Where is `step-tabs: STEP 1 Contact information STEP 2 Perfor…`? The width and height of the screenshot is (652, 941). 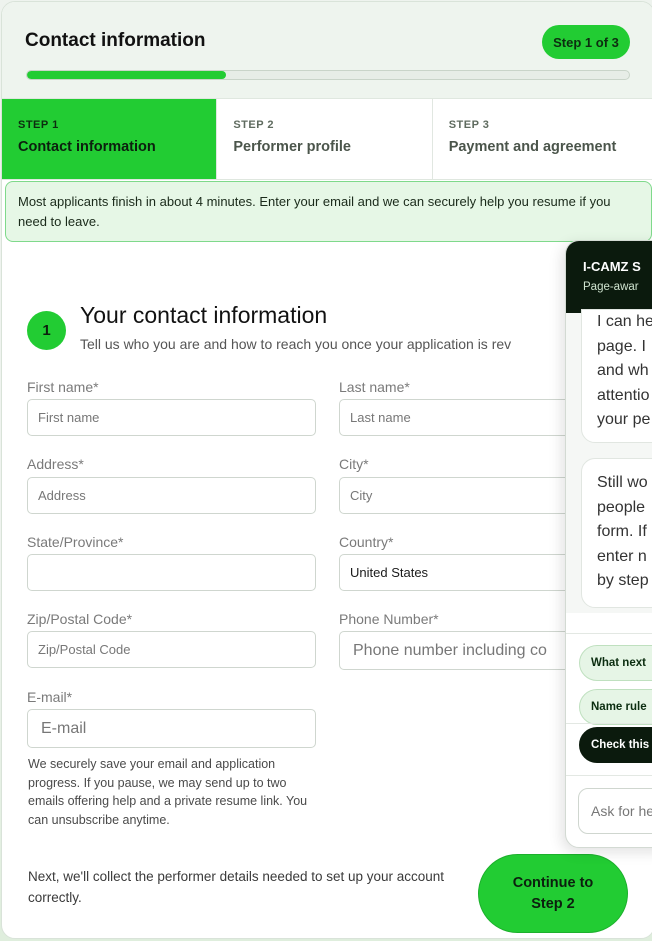
step-tabs: STEP 1 Contact information STEP 2 Perfor… is located at coordinates (327, 139).